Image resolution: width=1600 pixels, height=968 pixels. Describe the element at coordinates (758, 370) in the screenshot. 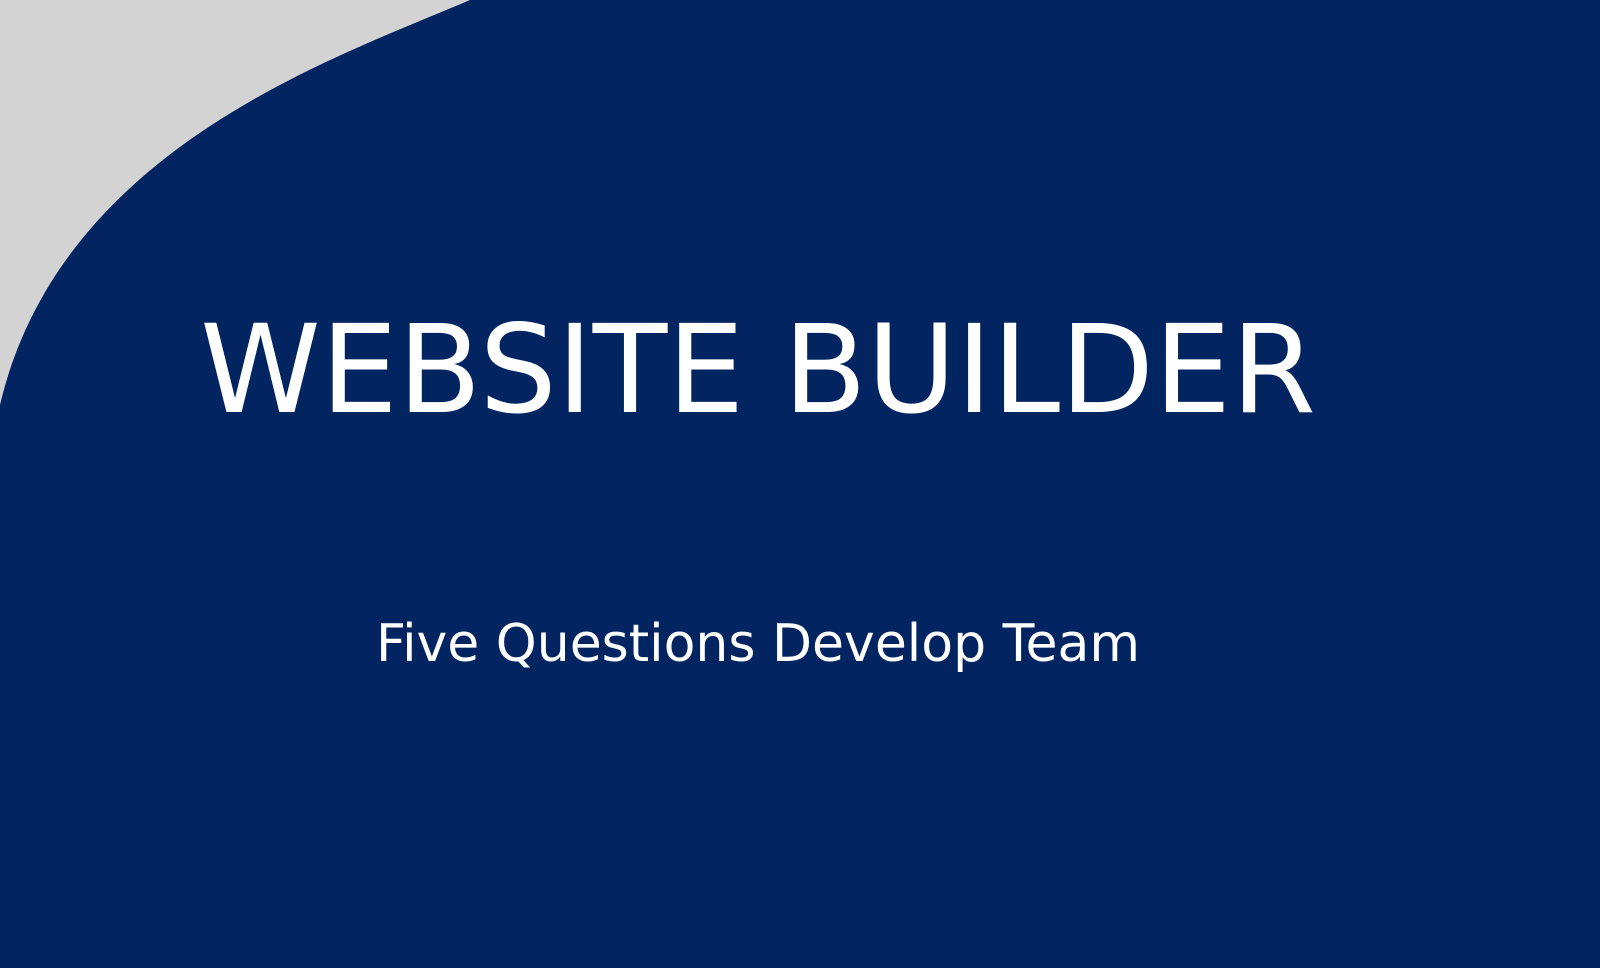

I see `slide-title: WEBSITE BUILDER` at that location.